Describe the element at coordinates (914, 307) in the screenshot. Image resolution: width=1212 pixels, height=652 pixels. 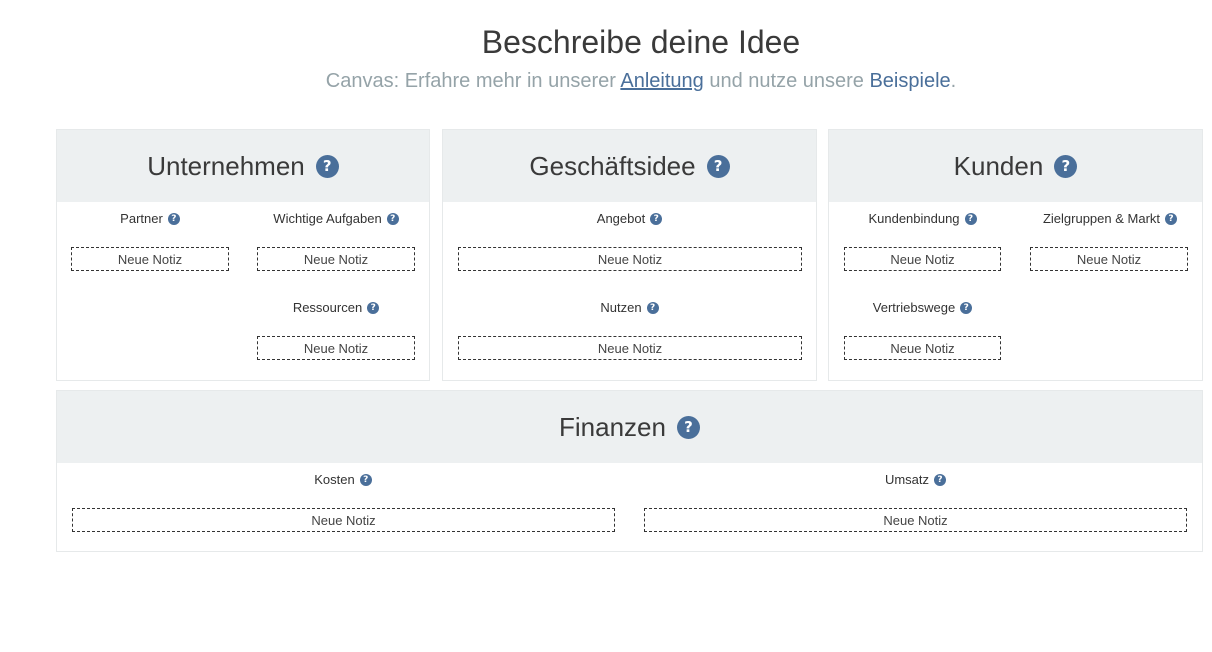
I see `section-label: Vertriebswege` at that location.